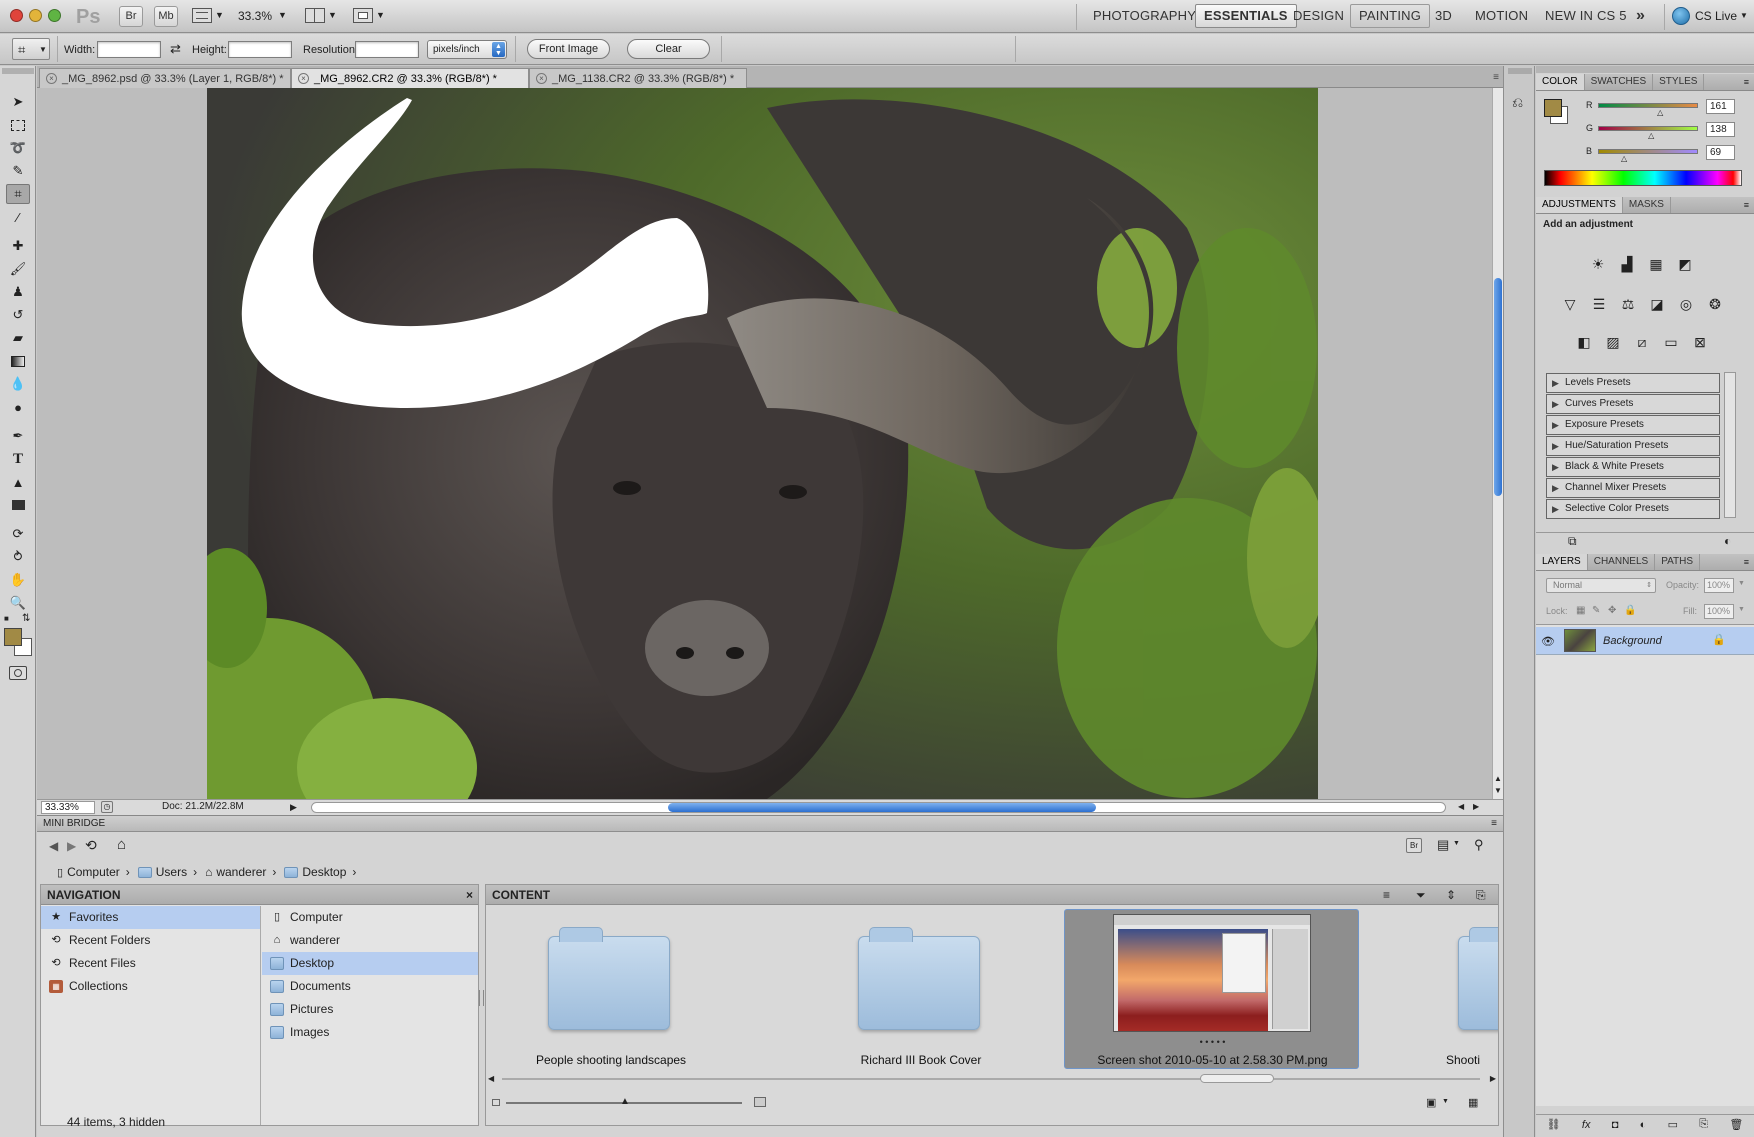  What do you see at coordinates (71, 846) in the screenshot?
I see `forward-arrow-icon: ▶` at bounding box center [71, 846].